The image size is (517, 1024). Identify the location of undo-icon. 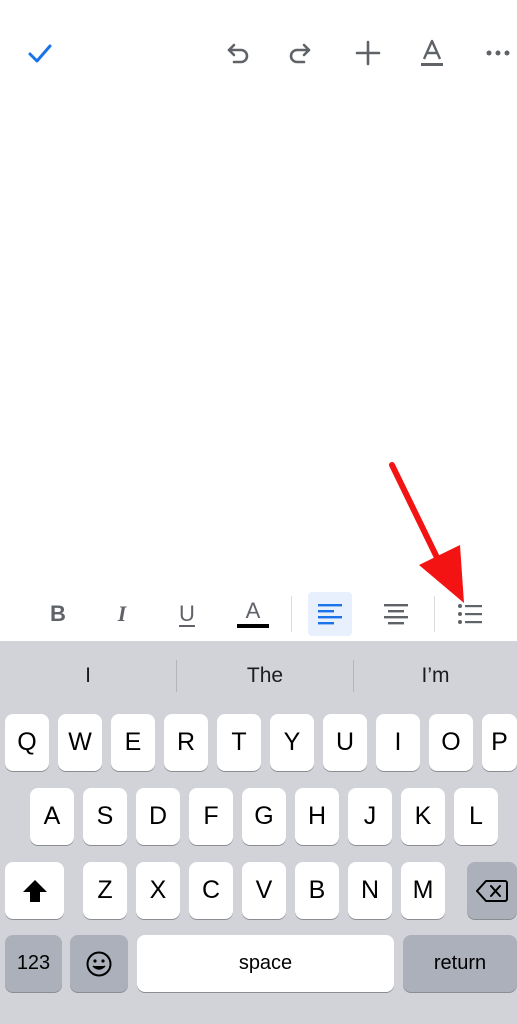
(238, 53).